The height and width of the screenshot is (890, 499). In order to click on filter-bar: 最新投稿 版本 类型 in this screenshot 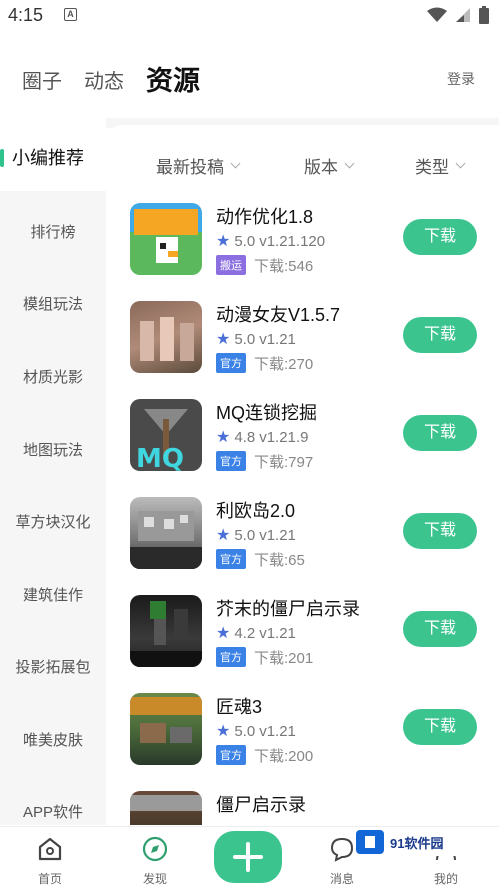, I will do `click(302, 168)`.